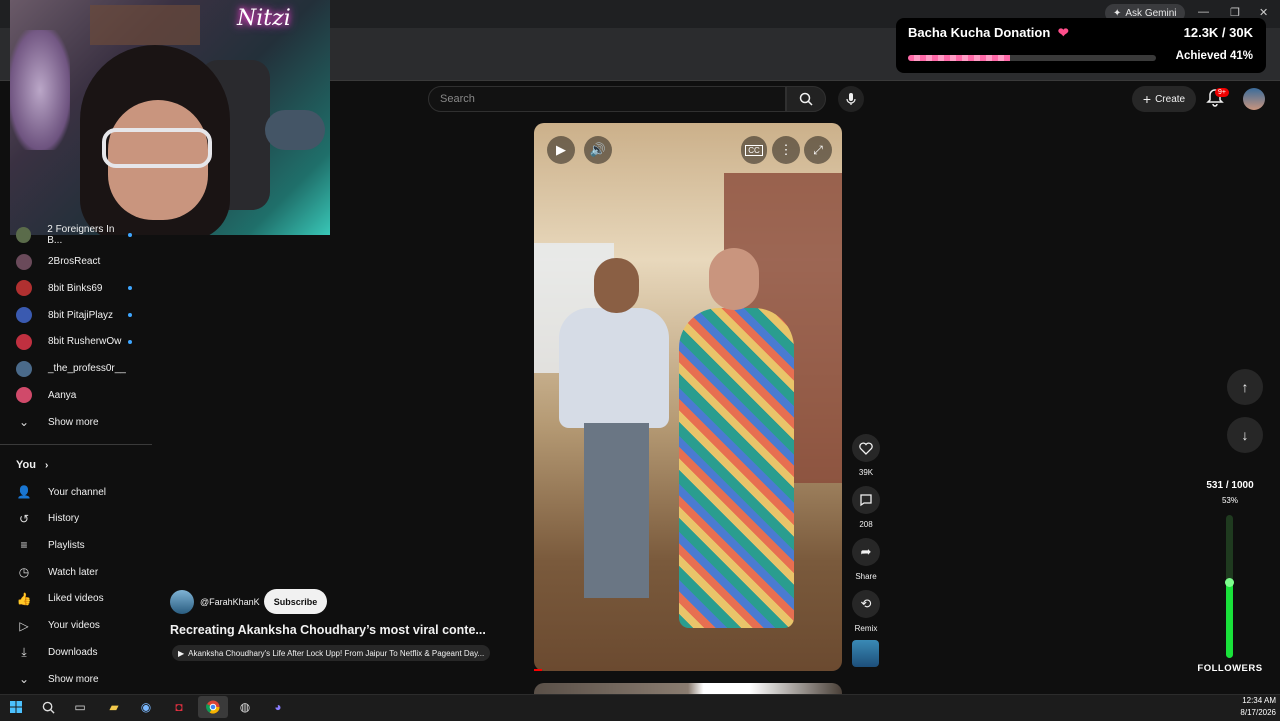  I want to click on donation-title: Bacha Kucha Donation ❤, so click(988, 33).